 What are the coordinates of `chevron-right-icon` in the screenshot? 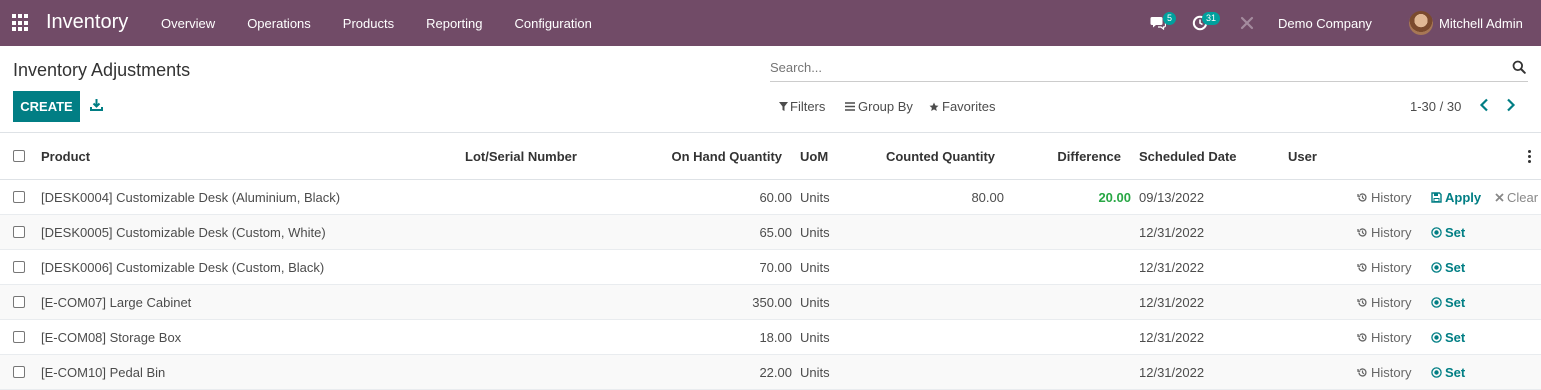 It's located at (1511, 105).